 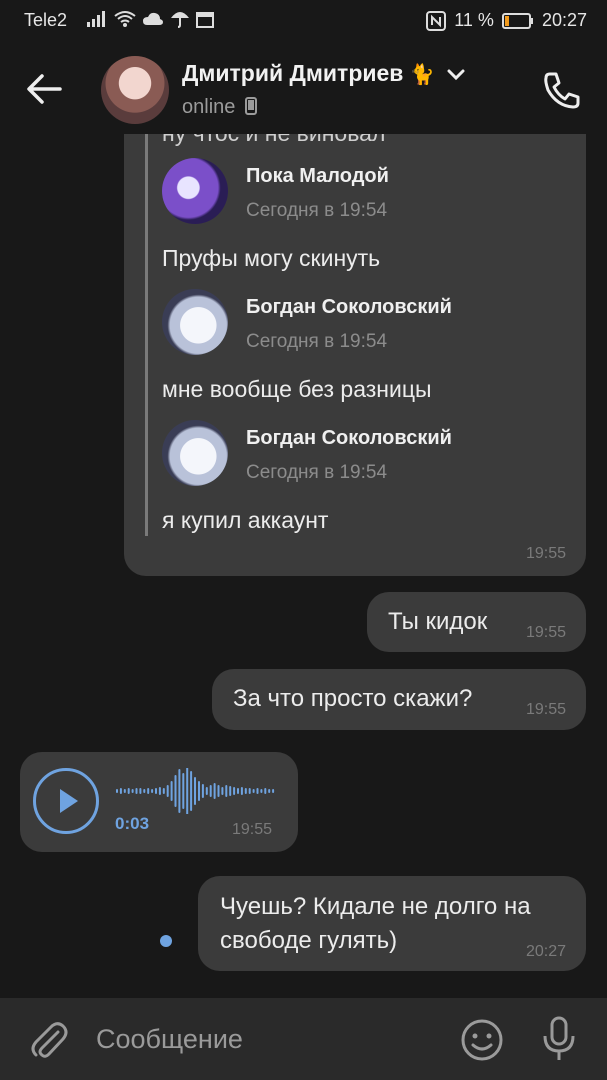 What do you see at coordinates (271, 258) in the screenshot?
I see `forward-text: Пруфы могу скинуть` at bounding box center [271, 258].